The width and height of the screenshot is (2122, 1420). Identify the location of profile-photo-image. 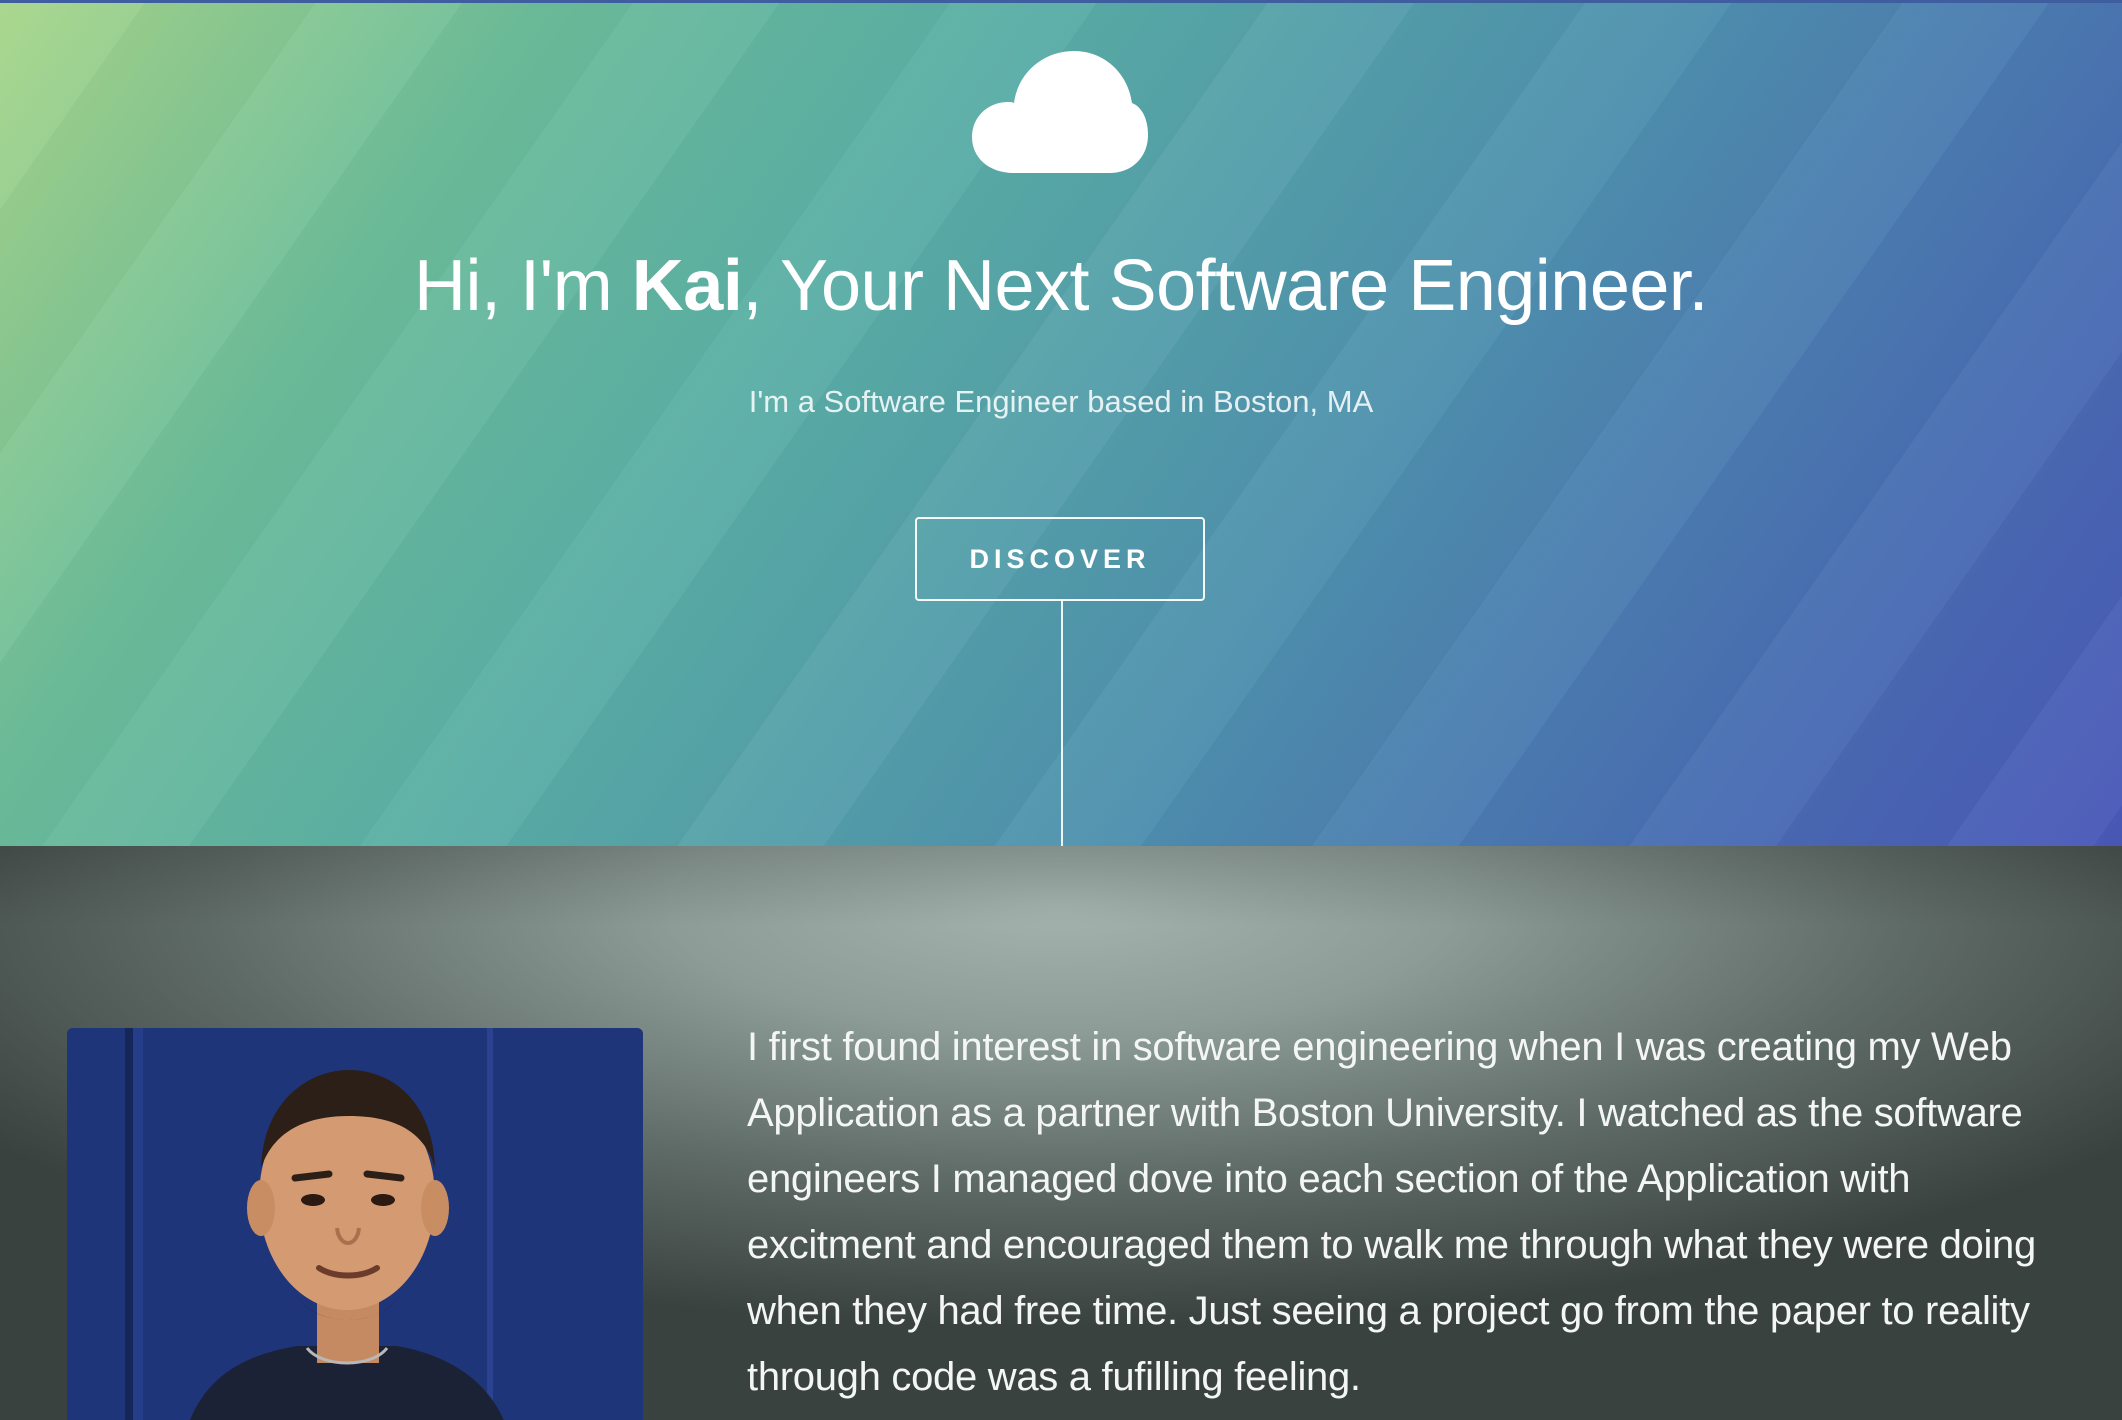
(355, 1224).